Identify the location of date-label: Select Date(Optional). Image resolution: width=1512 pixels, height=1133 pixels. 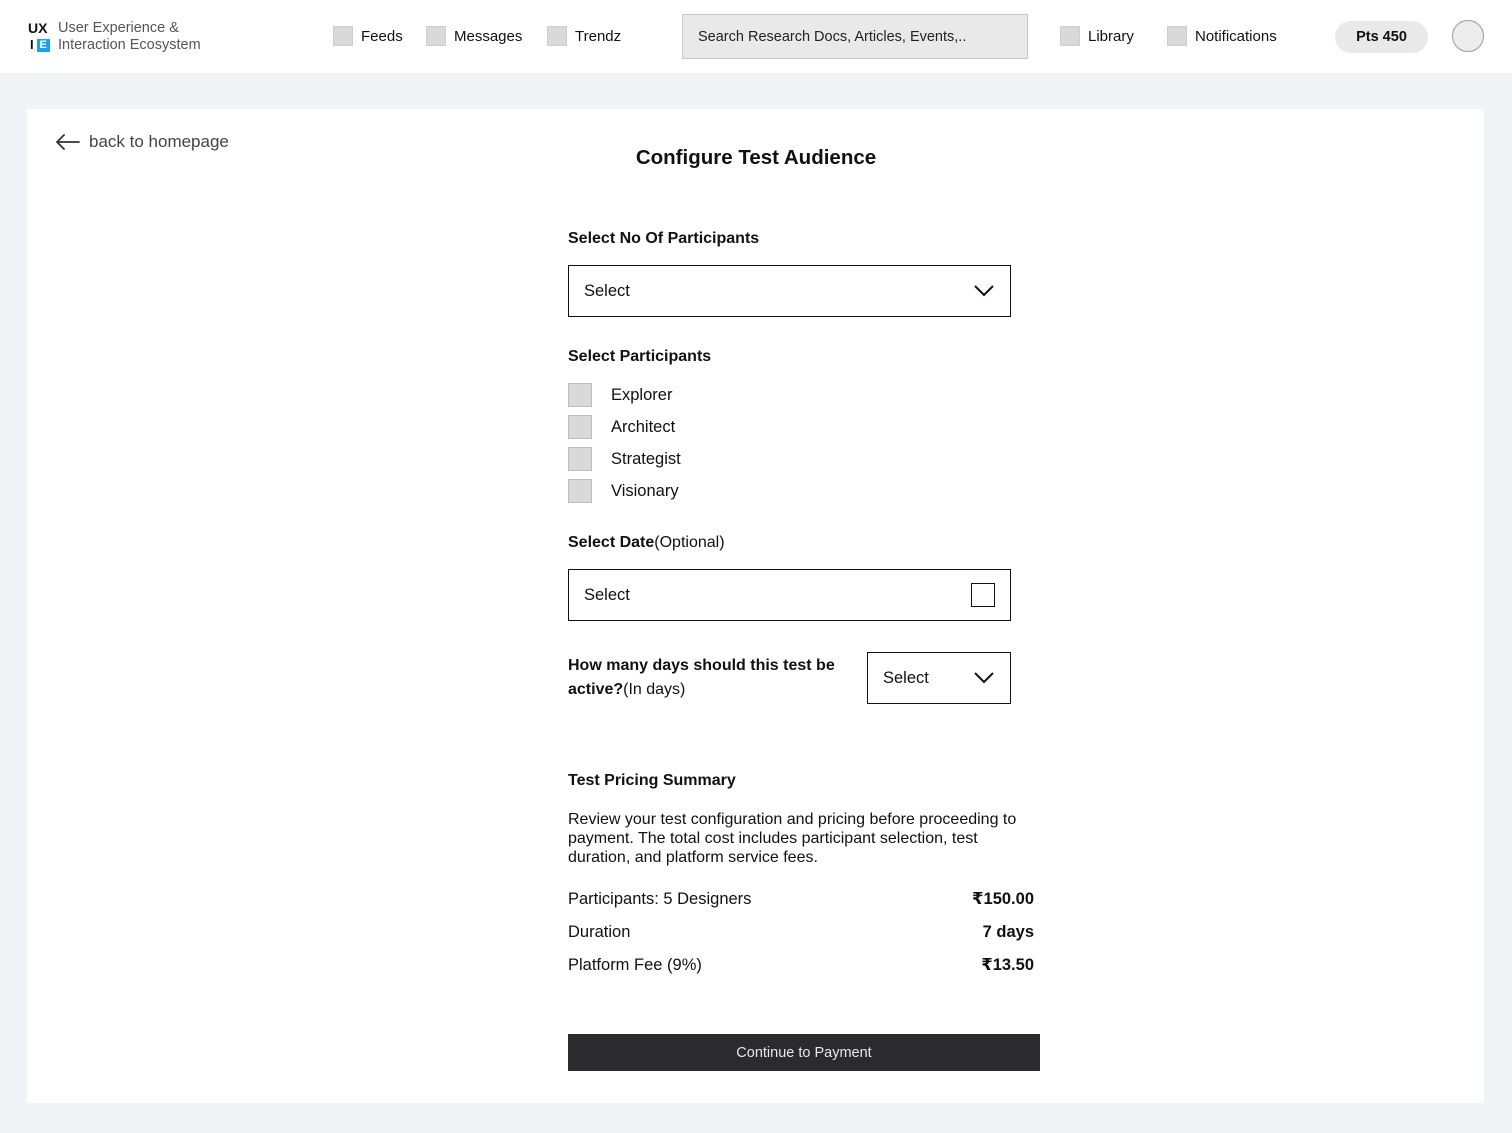
(646, 543).